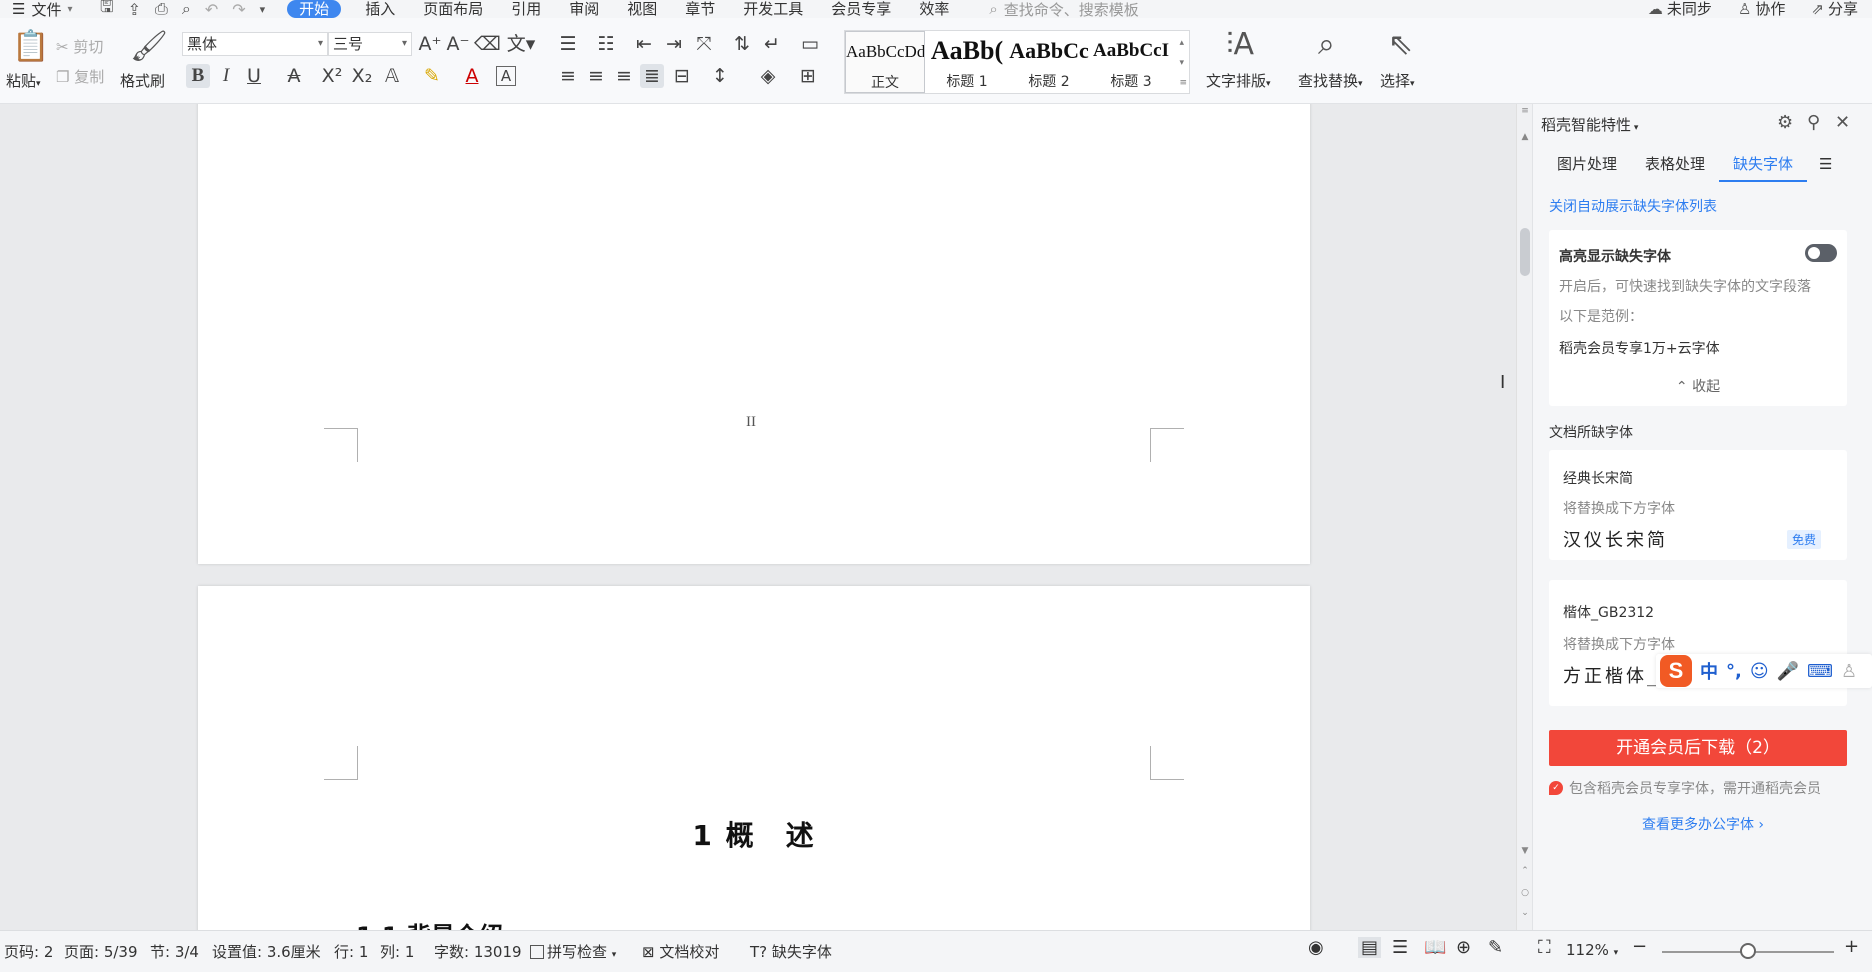 The height and width of the screenshot is (972, 1872). What do you see at coordinates (487, 44) in the screenshot?
I see `clear-format-icon: ⌫` at bounding box center [487, 44].